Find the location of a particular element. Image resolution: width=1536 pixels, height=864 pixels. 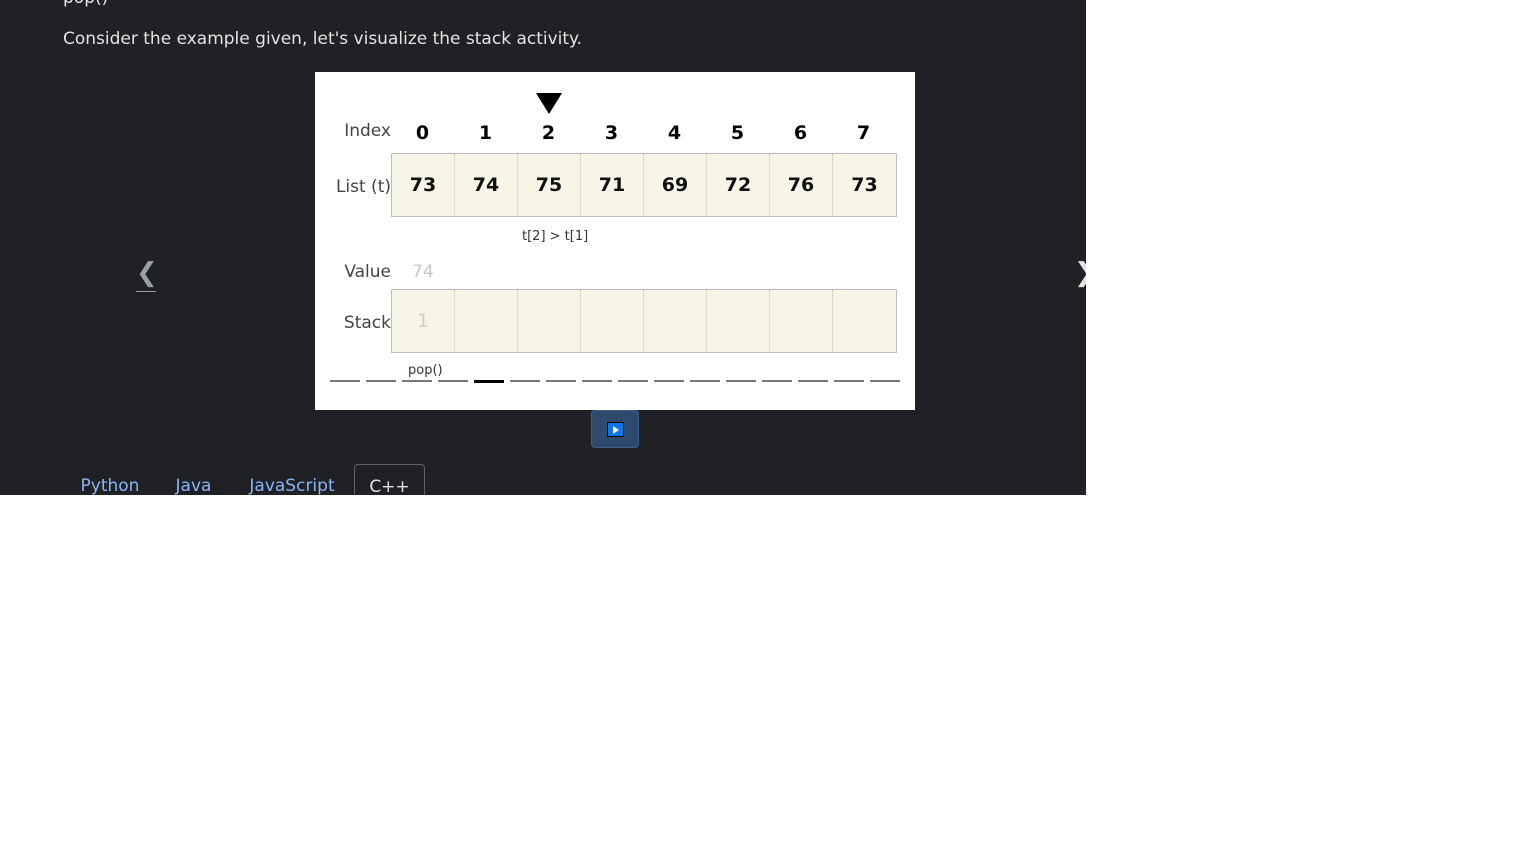

step-operation-label: pop() is located at coordinates (425, 370).